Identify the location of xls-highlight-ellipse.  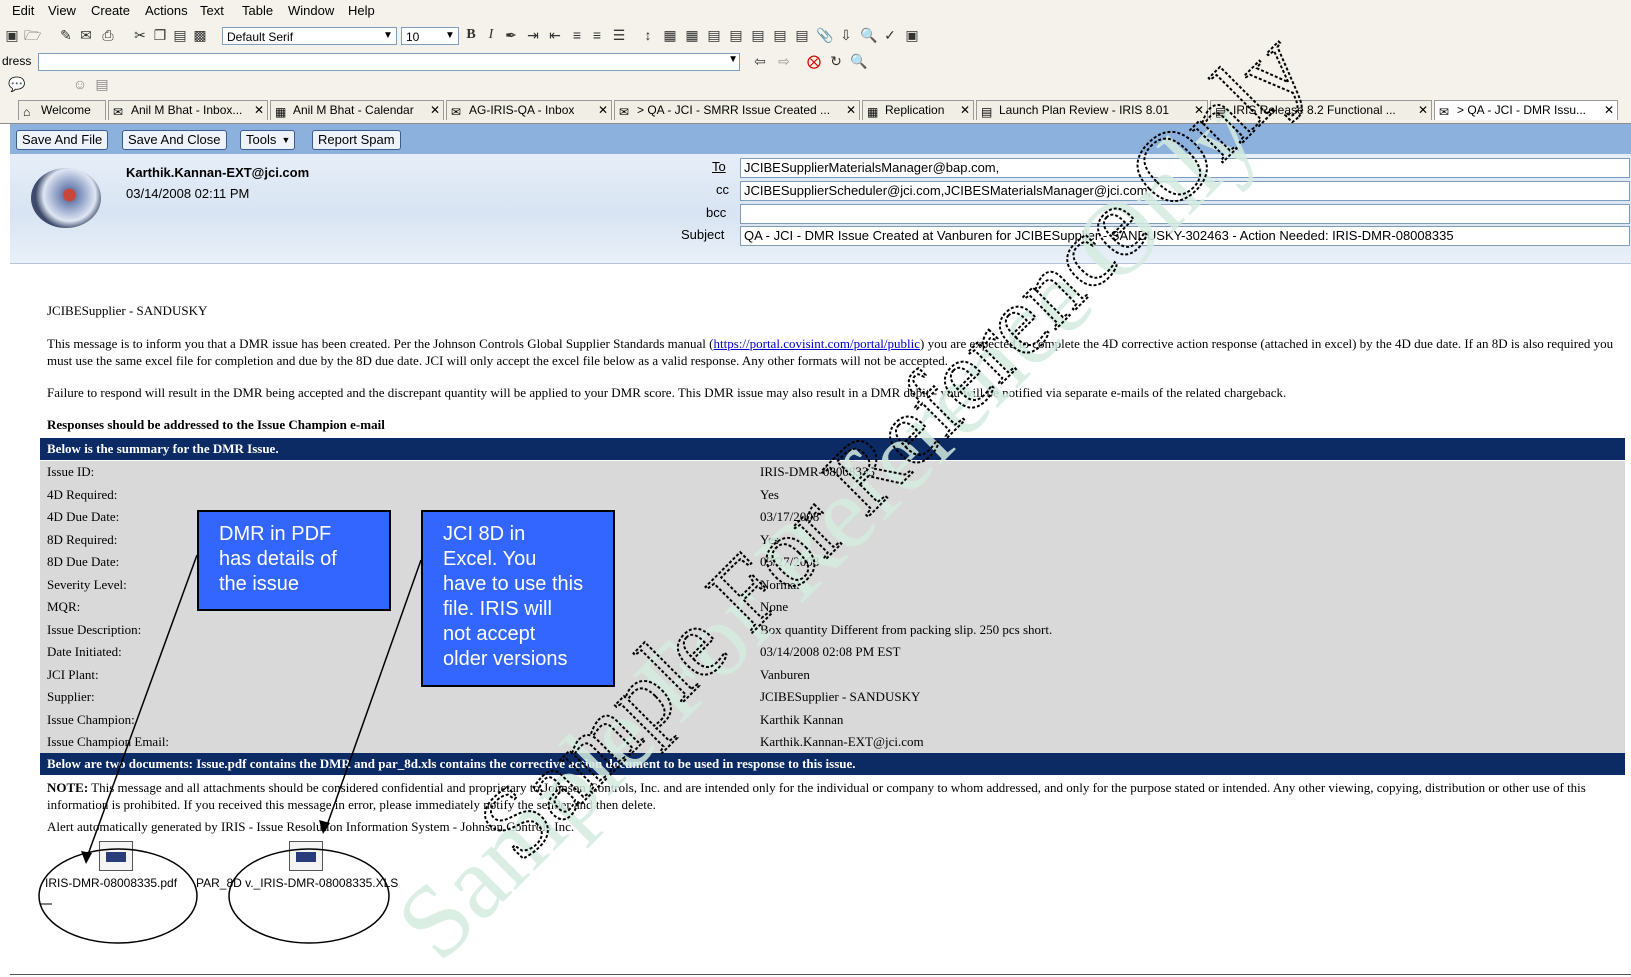
(309, 896).